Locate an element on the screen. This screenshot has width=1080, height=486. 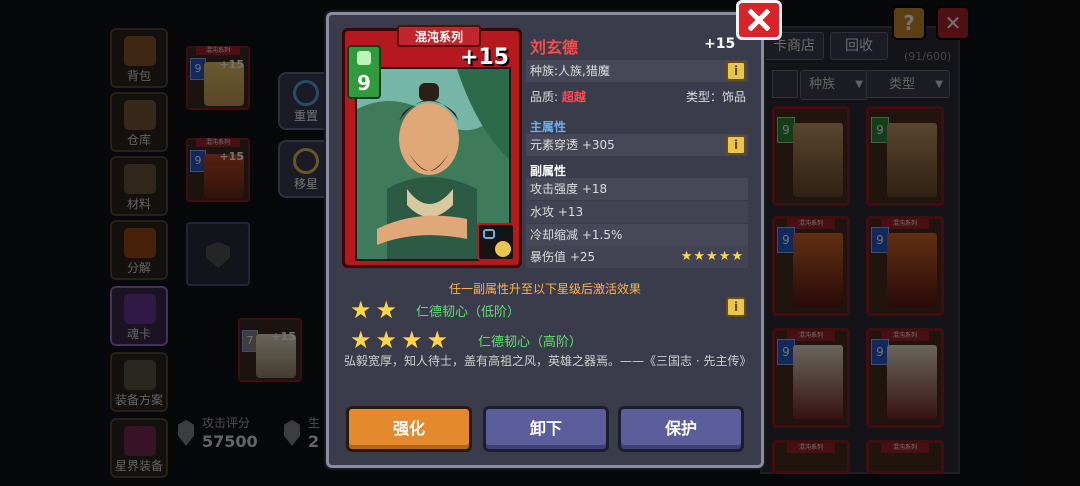
astral-equipment-icon is located at coordinates (140, 441).